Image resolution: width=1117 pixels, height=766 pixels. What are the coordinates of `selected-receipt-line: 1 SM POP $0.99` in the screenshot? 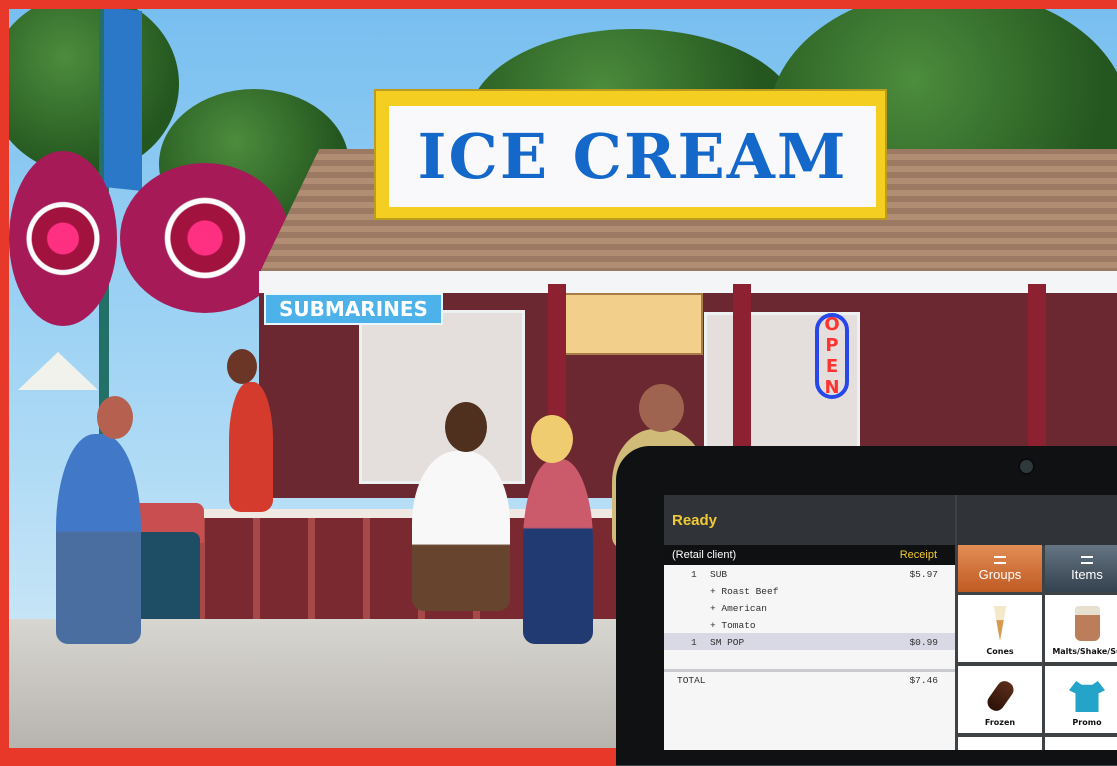 It's located at (809, 641).